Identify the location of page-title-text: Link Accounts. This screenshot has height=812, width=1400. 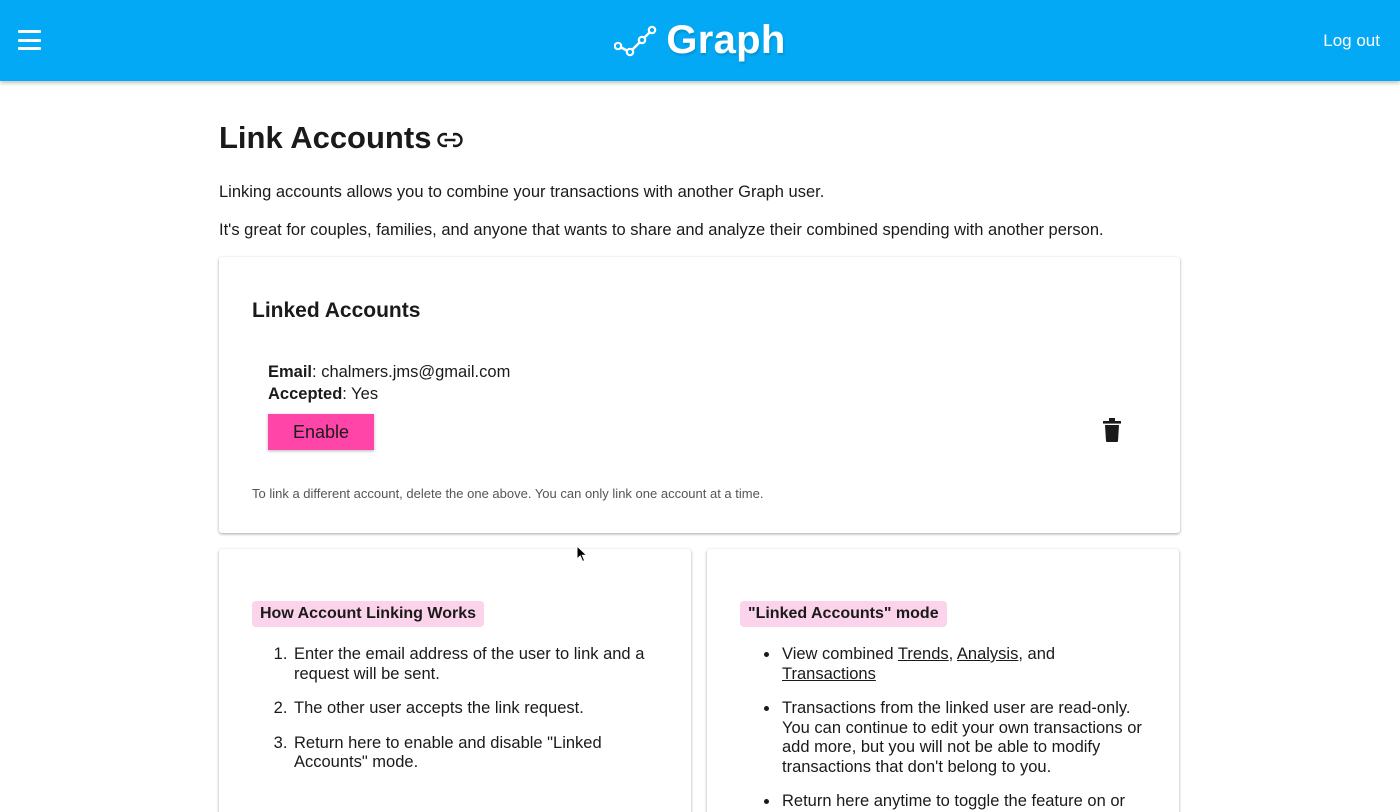
(325, 137).